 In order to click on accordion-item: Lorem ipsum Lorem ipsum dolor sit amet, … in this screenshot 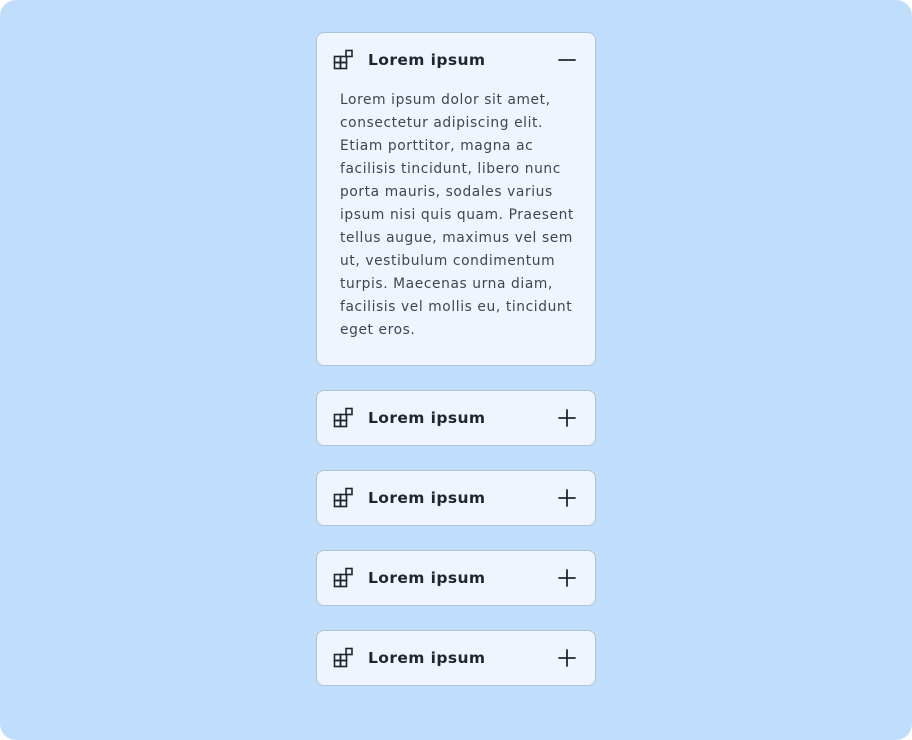, I will do `click(456, 199)`.